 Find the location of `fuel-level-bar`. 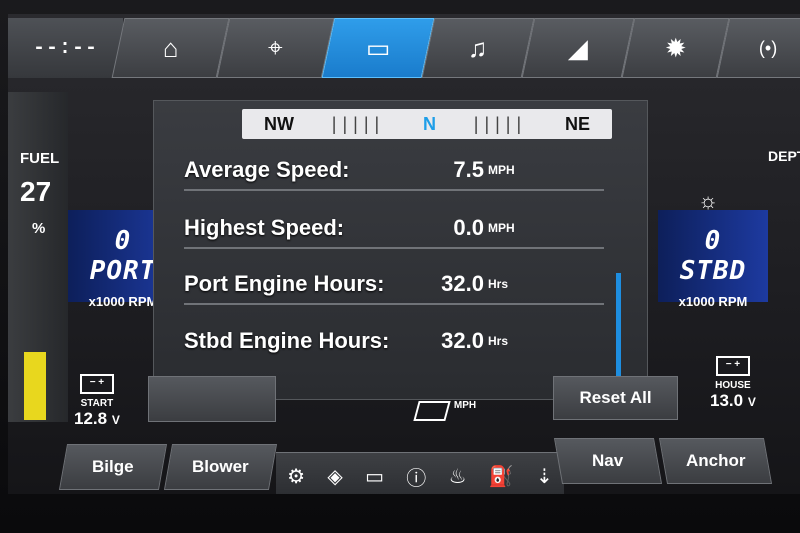

fuel-level-bar is located at coordinates (35, 386).